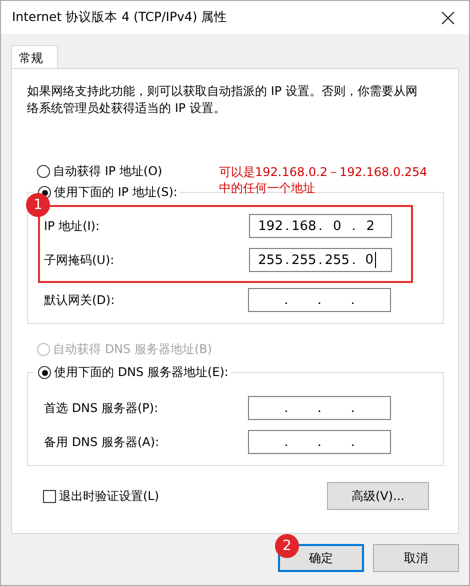  I want to click on step-marker-overlay: 2, so click(287, 546).